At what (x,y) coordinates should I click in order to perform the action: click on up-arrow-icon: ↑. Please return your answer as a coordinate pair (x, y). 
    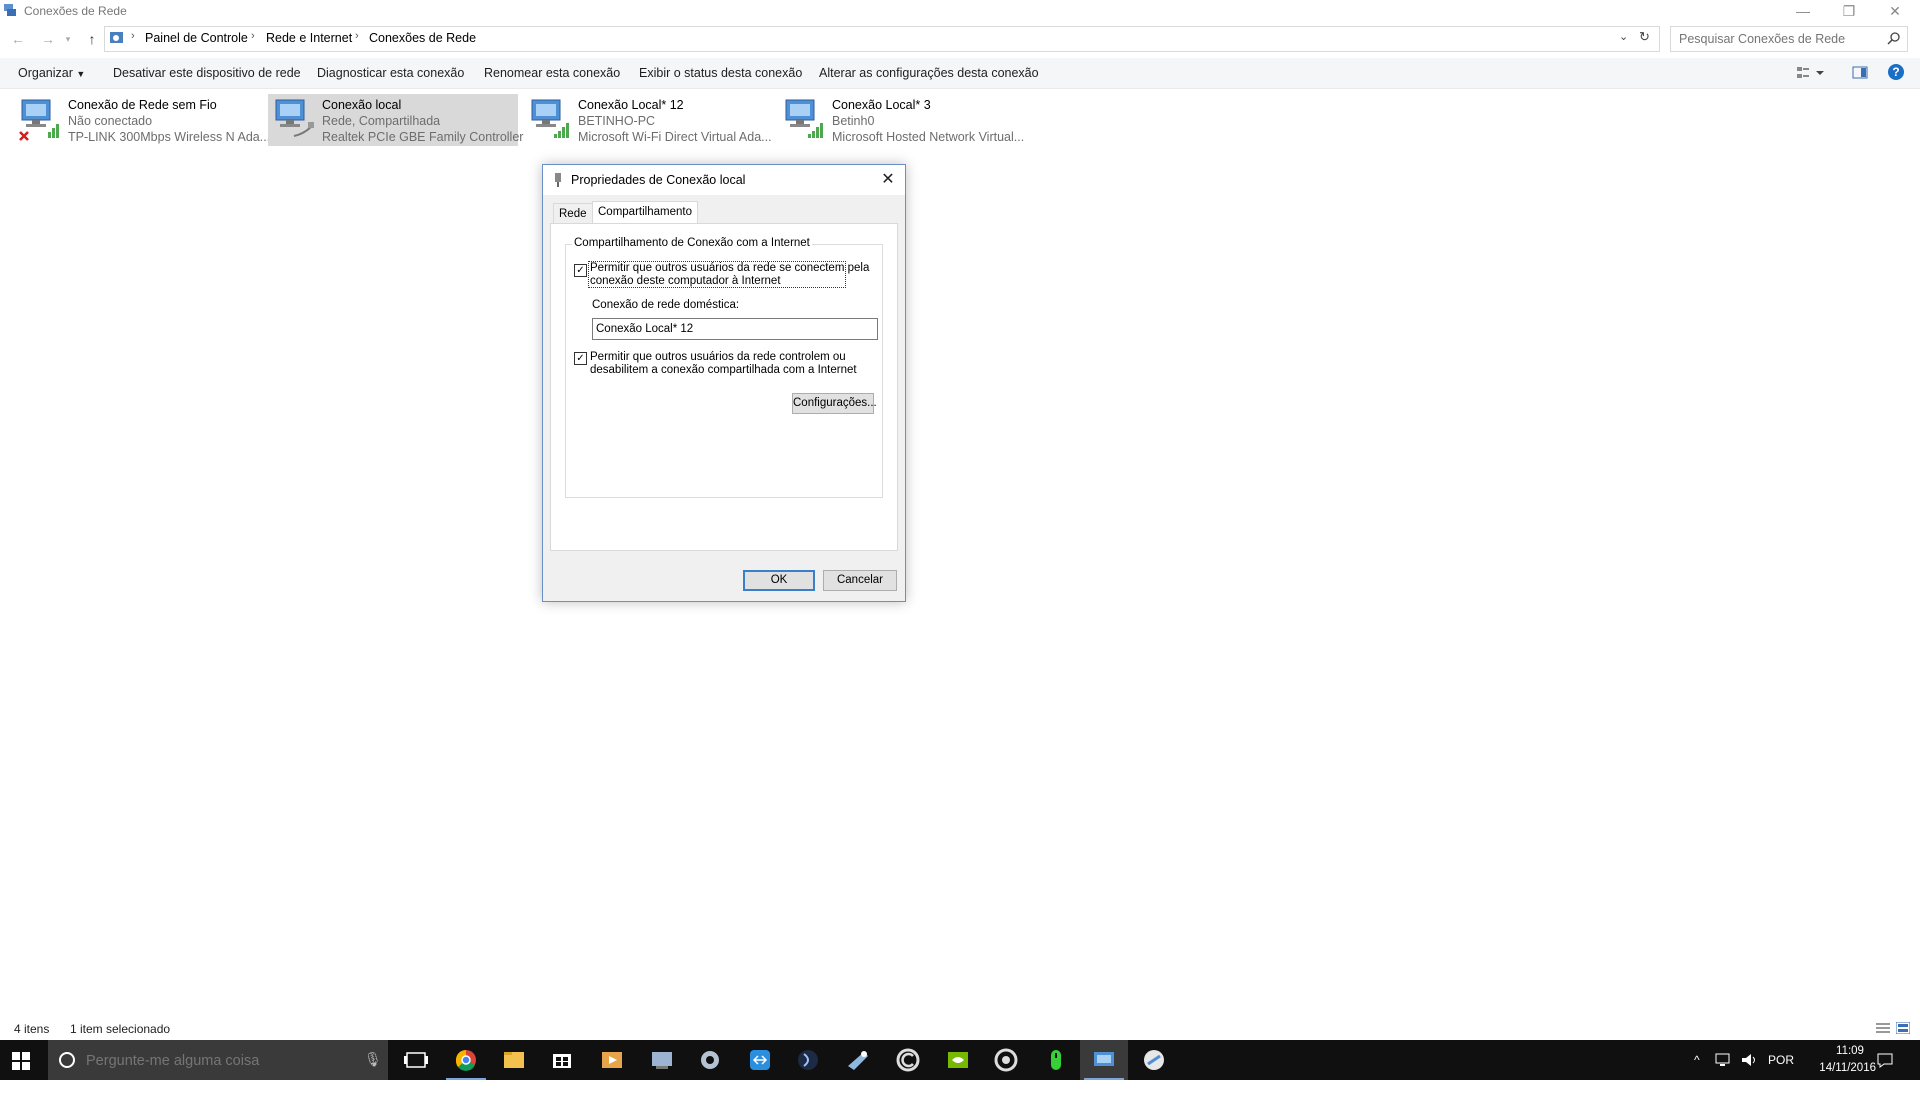
    Looking at the image, I should click on (92, 39).